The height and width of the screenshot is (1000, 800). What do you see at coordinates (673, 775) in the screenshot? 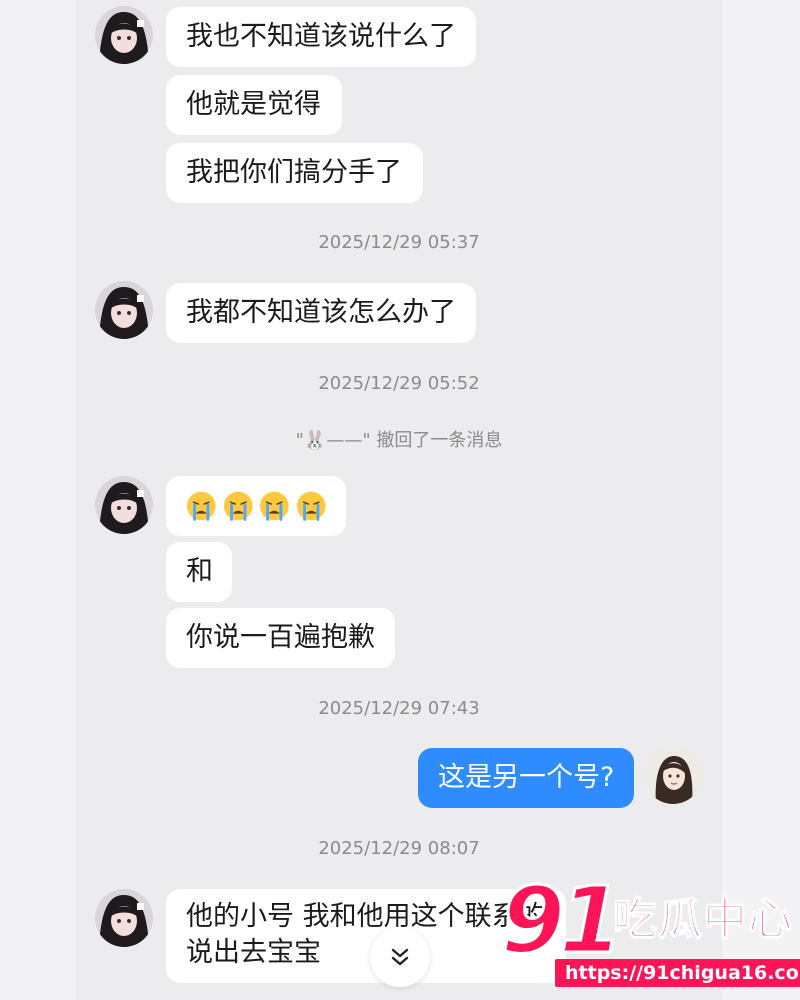
I see `my-avatar` at bounding box center [673, 775].